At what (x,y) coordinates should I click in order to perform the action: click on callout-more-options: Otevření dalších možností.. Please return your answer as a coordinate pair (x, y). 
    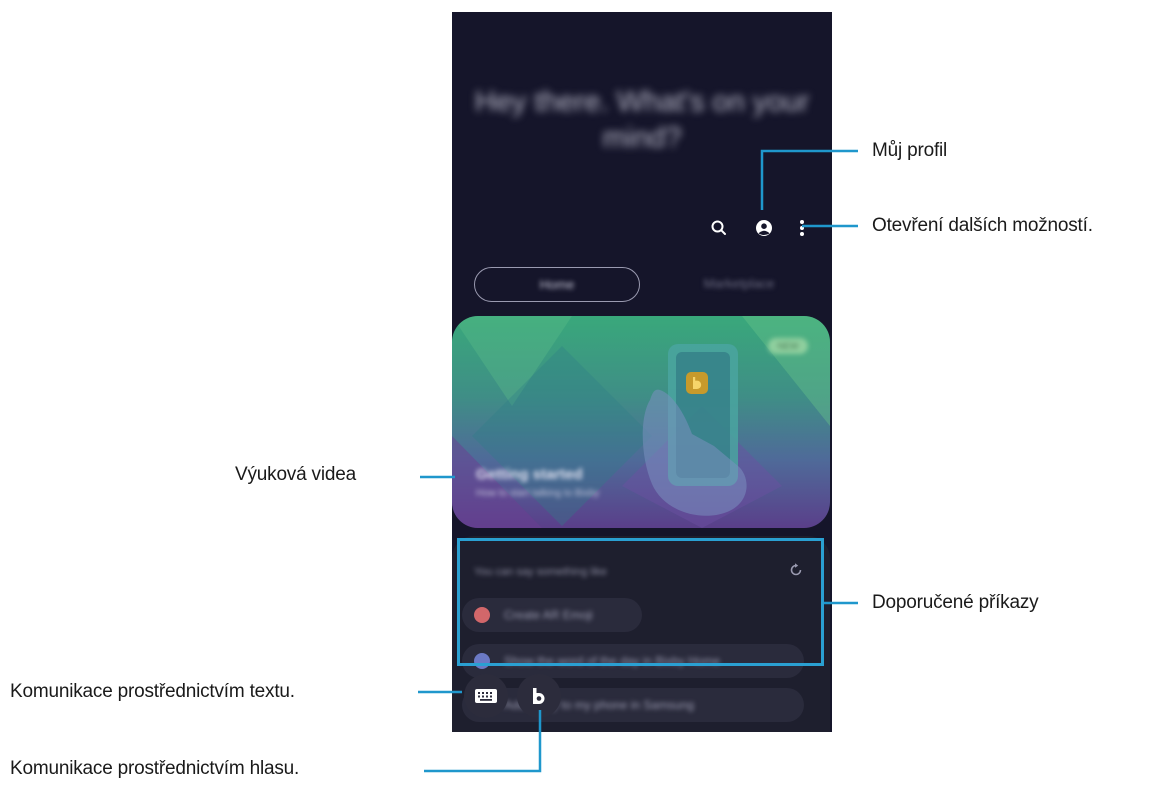
    Looking at the image, I should click on (982, 225).